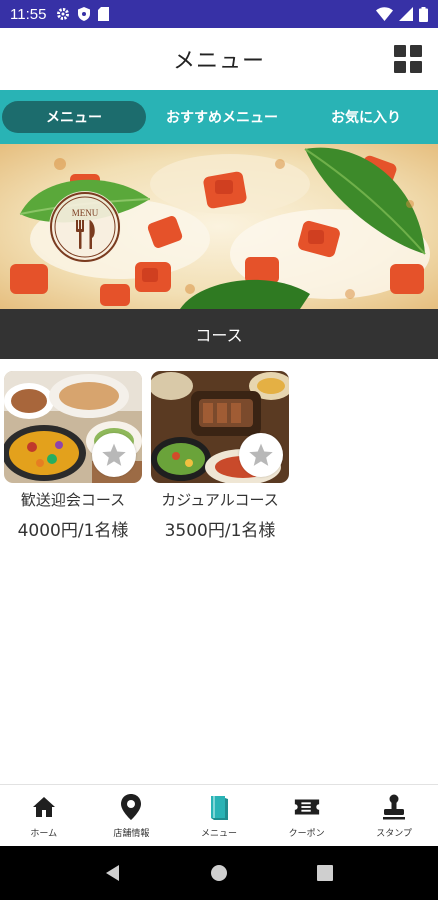  I want to click on ticket-icon, so click(307, 807).